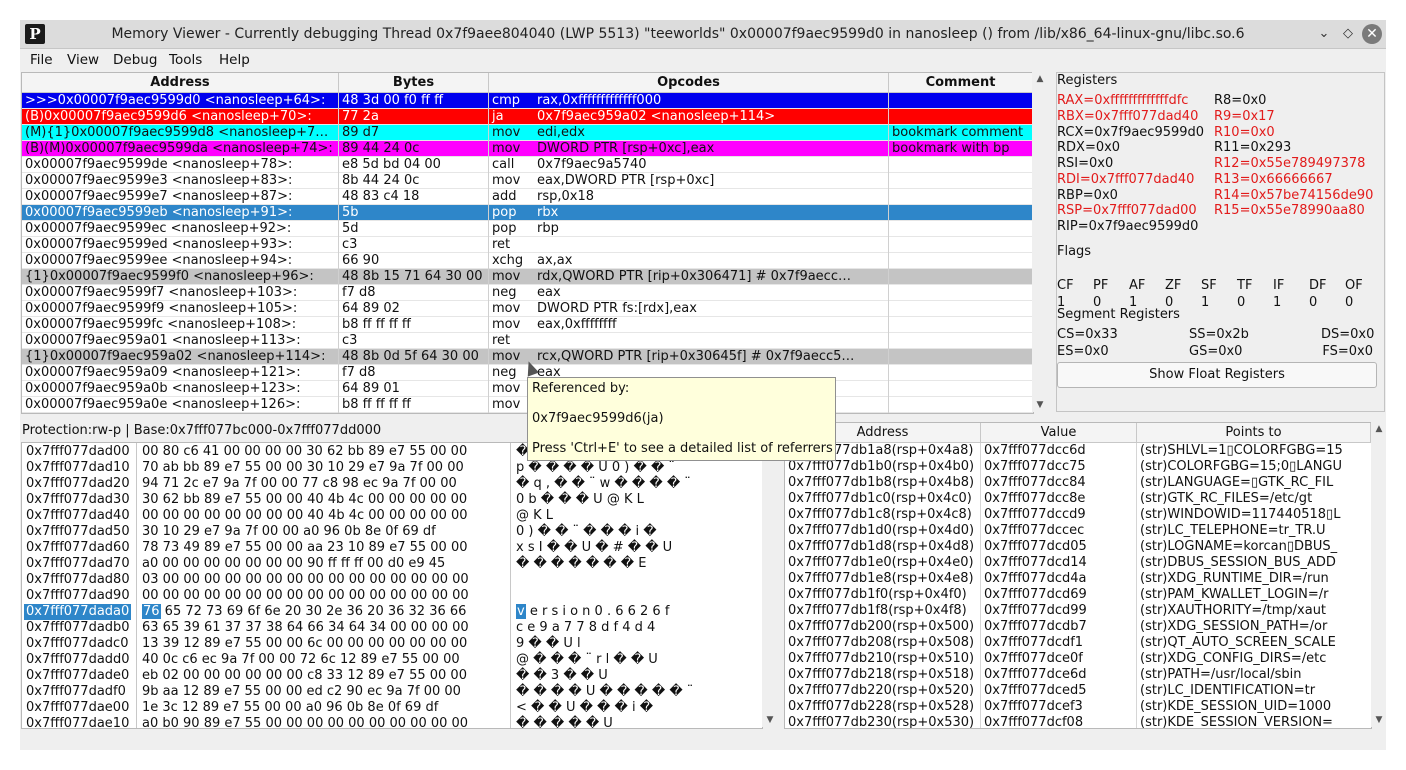 The height and width of the screenshot is (770, 1406). I want to click on segment-register: DS=0x0, so click(1347, 335).